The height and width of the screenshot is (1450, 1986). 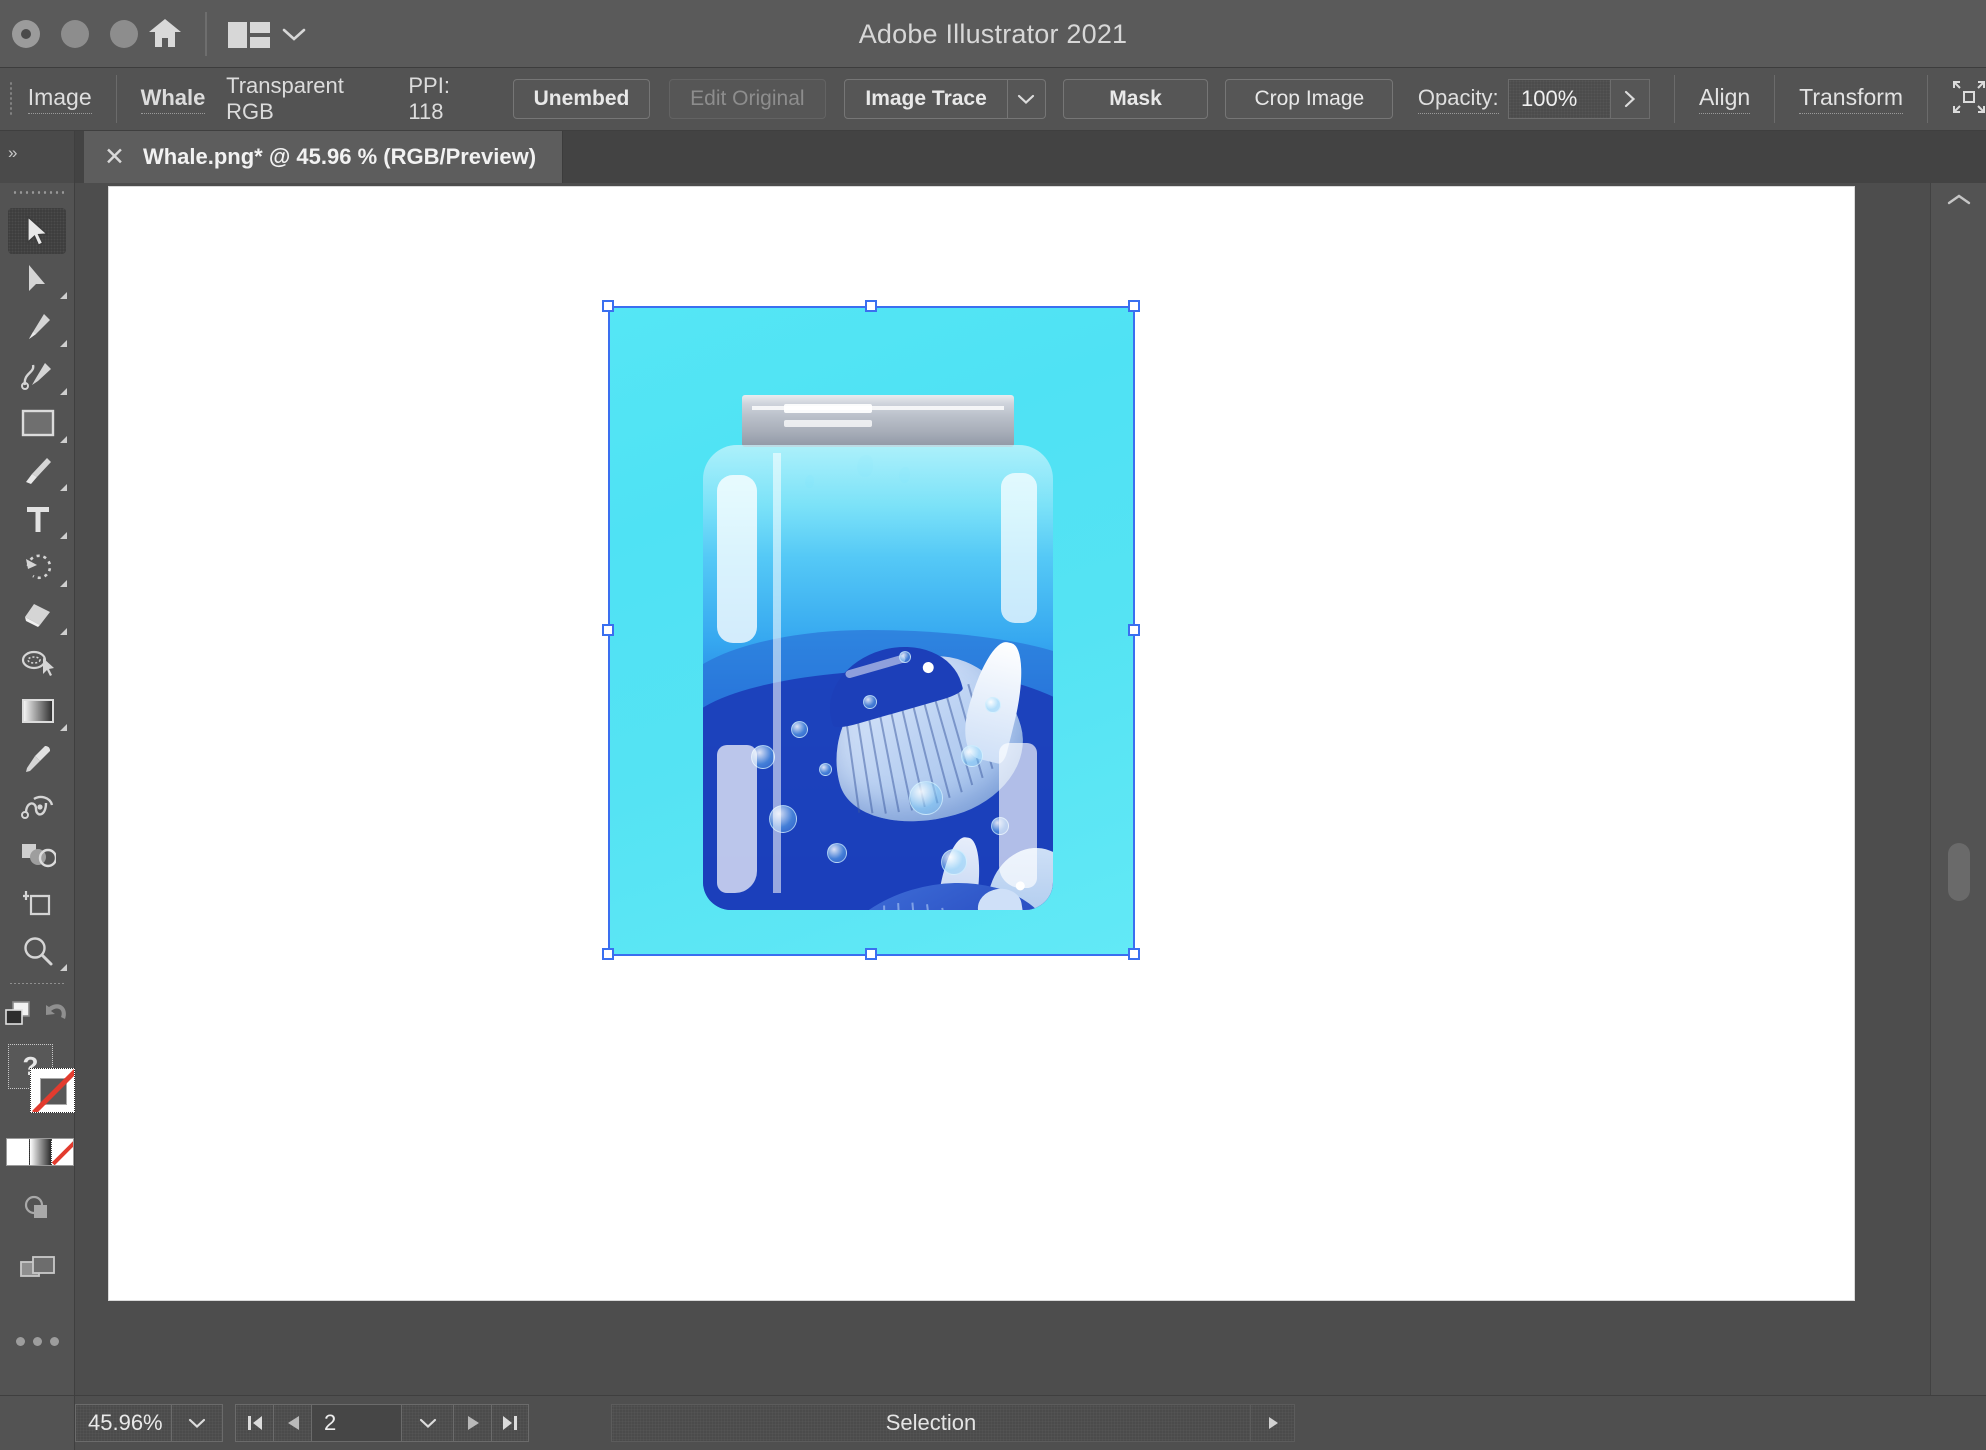 I want to click on document-tab: ✕ Whale.png* @ 45.96 % (RGB/Preview), so click(x=324, y=157).